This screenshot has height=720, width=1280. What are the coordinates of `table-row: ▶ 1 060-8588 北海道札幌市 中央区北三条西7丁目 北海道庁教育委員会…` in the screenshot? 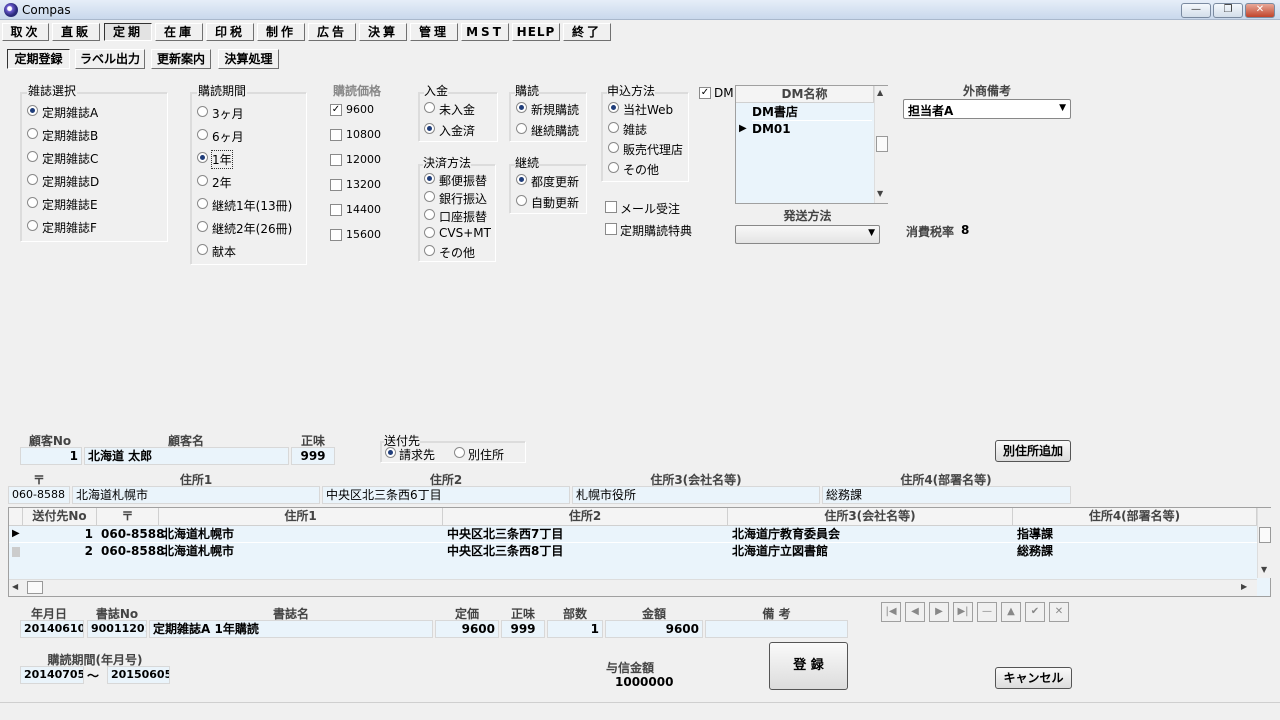 It's located at (633, 534).